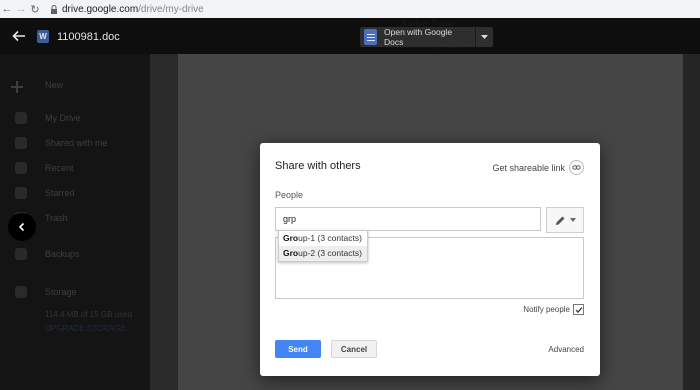 This screenshot has height=390, width=700. Describe the element at coordinates (546, 309) in the screenshot. I see `notify-people-label: Notify people` at that location.